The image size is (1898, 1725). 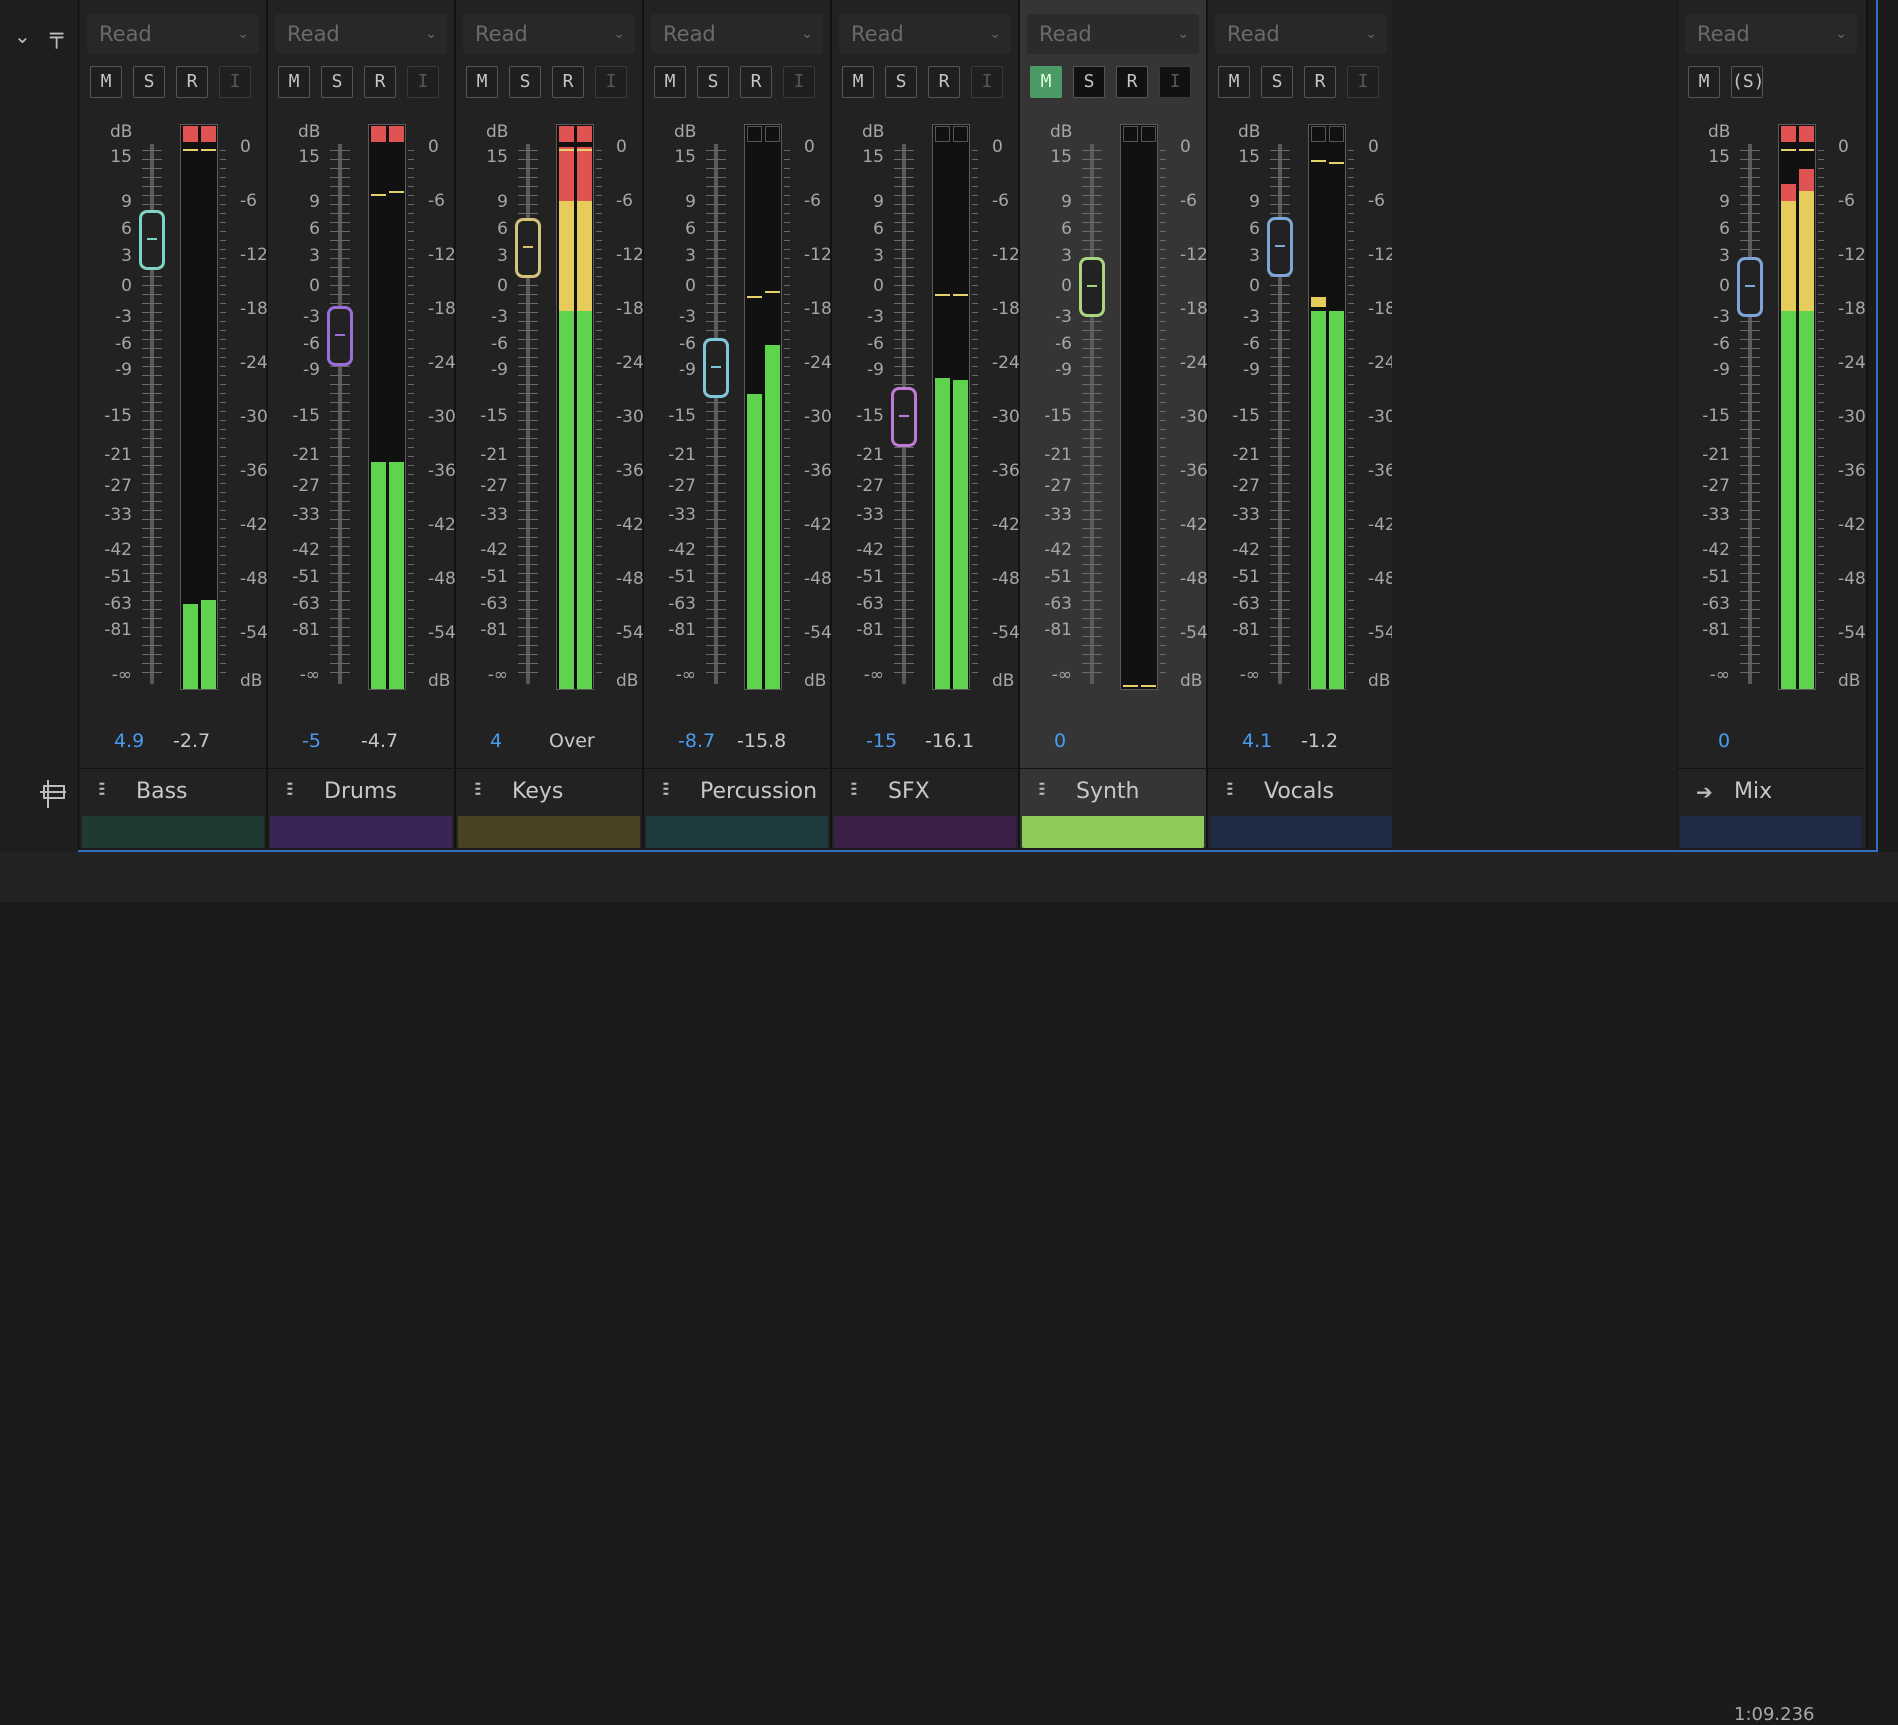 I want to click on track-name-row: ⫶⫶⫶ Bass, so click(x=173, y=792).